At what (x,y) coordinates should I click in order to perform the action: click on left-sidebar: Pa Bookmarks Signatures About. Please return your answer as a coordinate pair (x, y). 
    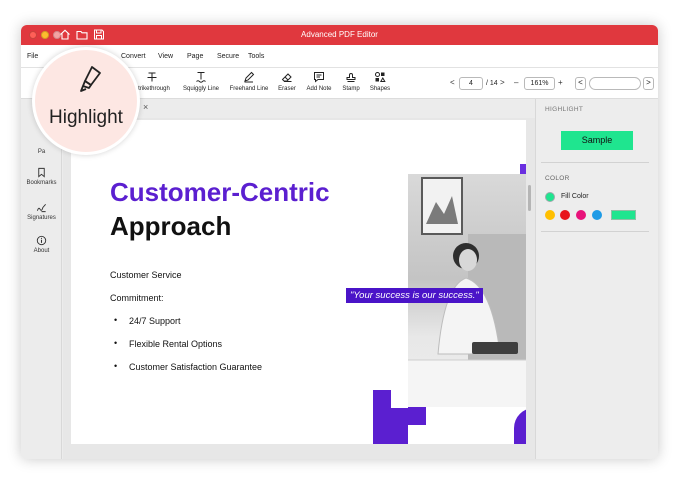
    Looking at the image, I should click on (41, 279).